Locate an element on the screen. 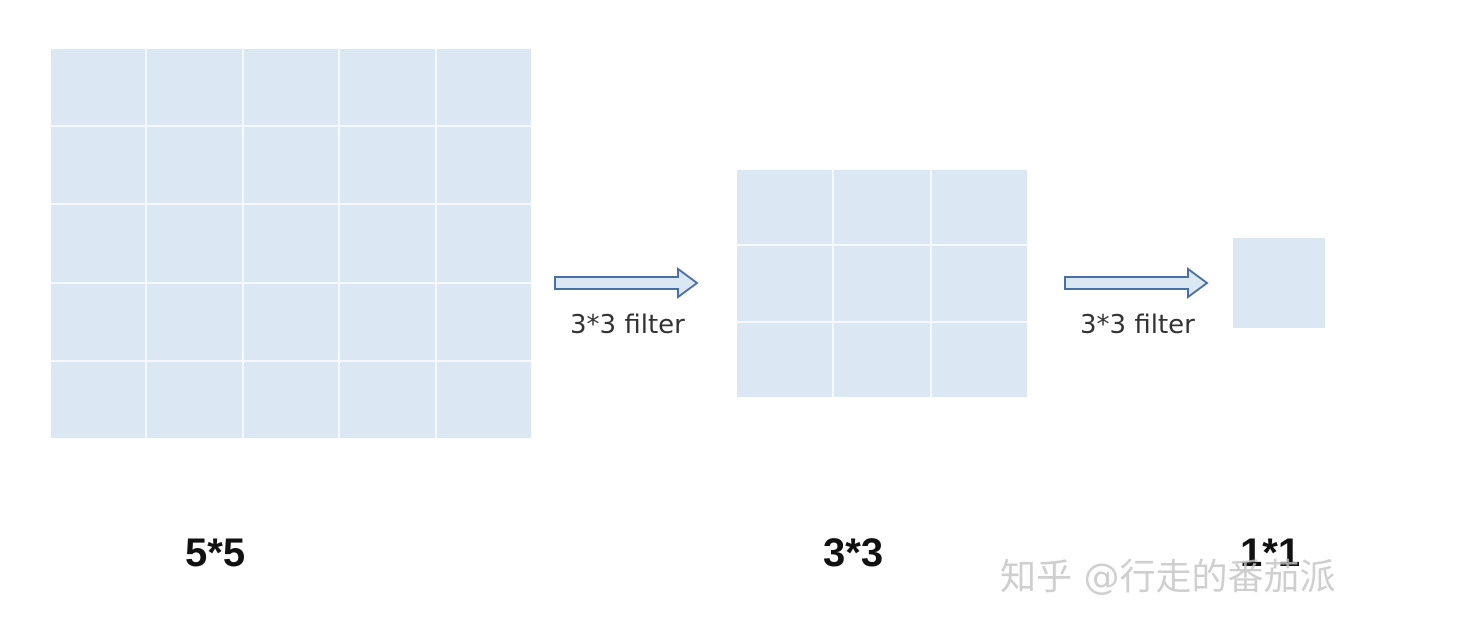 The width and height of the screenshot is (1465, 619). grid-1x1 is located at coordinates (1279, 283).